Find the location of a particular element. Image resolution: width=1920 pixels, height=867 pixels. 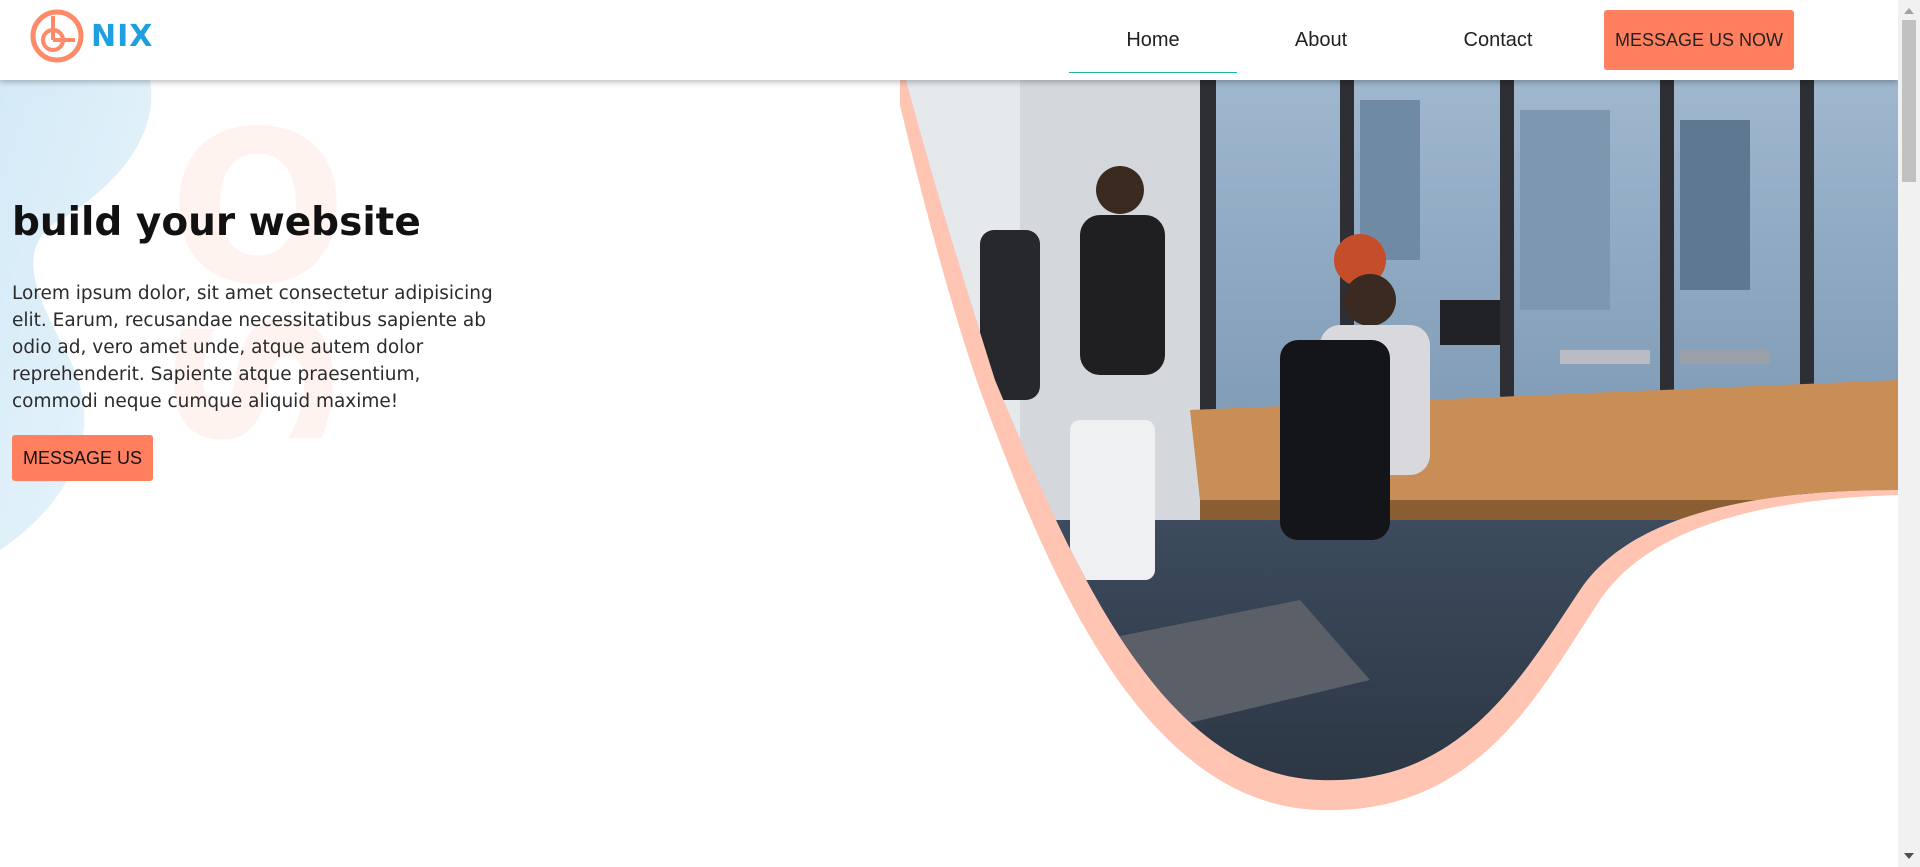

message-us-button: MESSAGE US is located at coordinates (82, 458).